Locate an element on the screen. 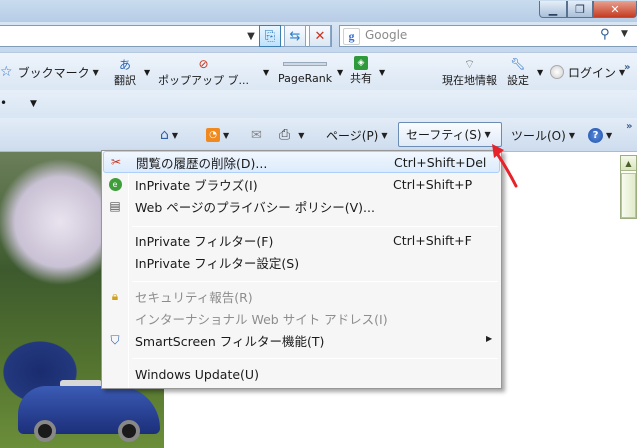 The width and height of the screenshot is (637, 448). google-logo-icon: g is located at coordinates (351, 36).